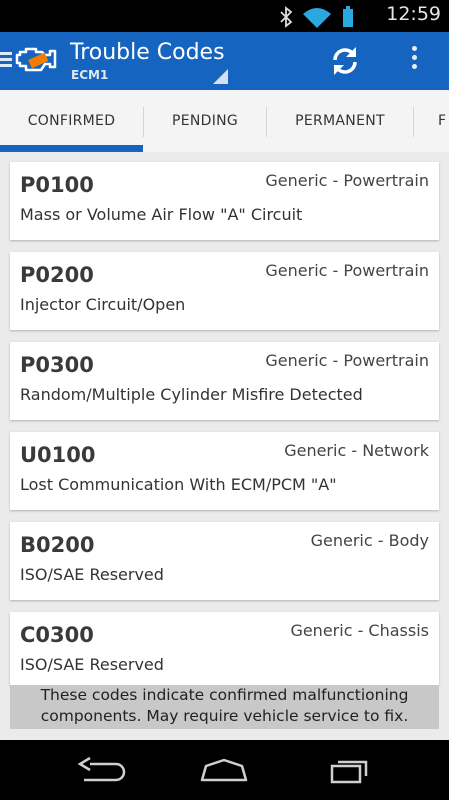 This screenshot has height=800, width=449. What do you see at coordinates (413, 122) in the screenshot?
I see `tab-divider` at bounding box center [413, 122].